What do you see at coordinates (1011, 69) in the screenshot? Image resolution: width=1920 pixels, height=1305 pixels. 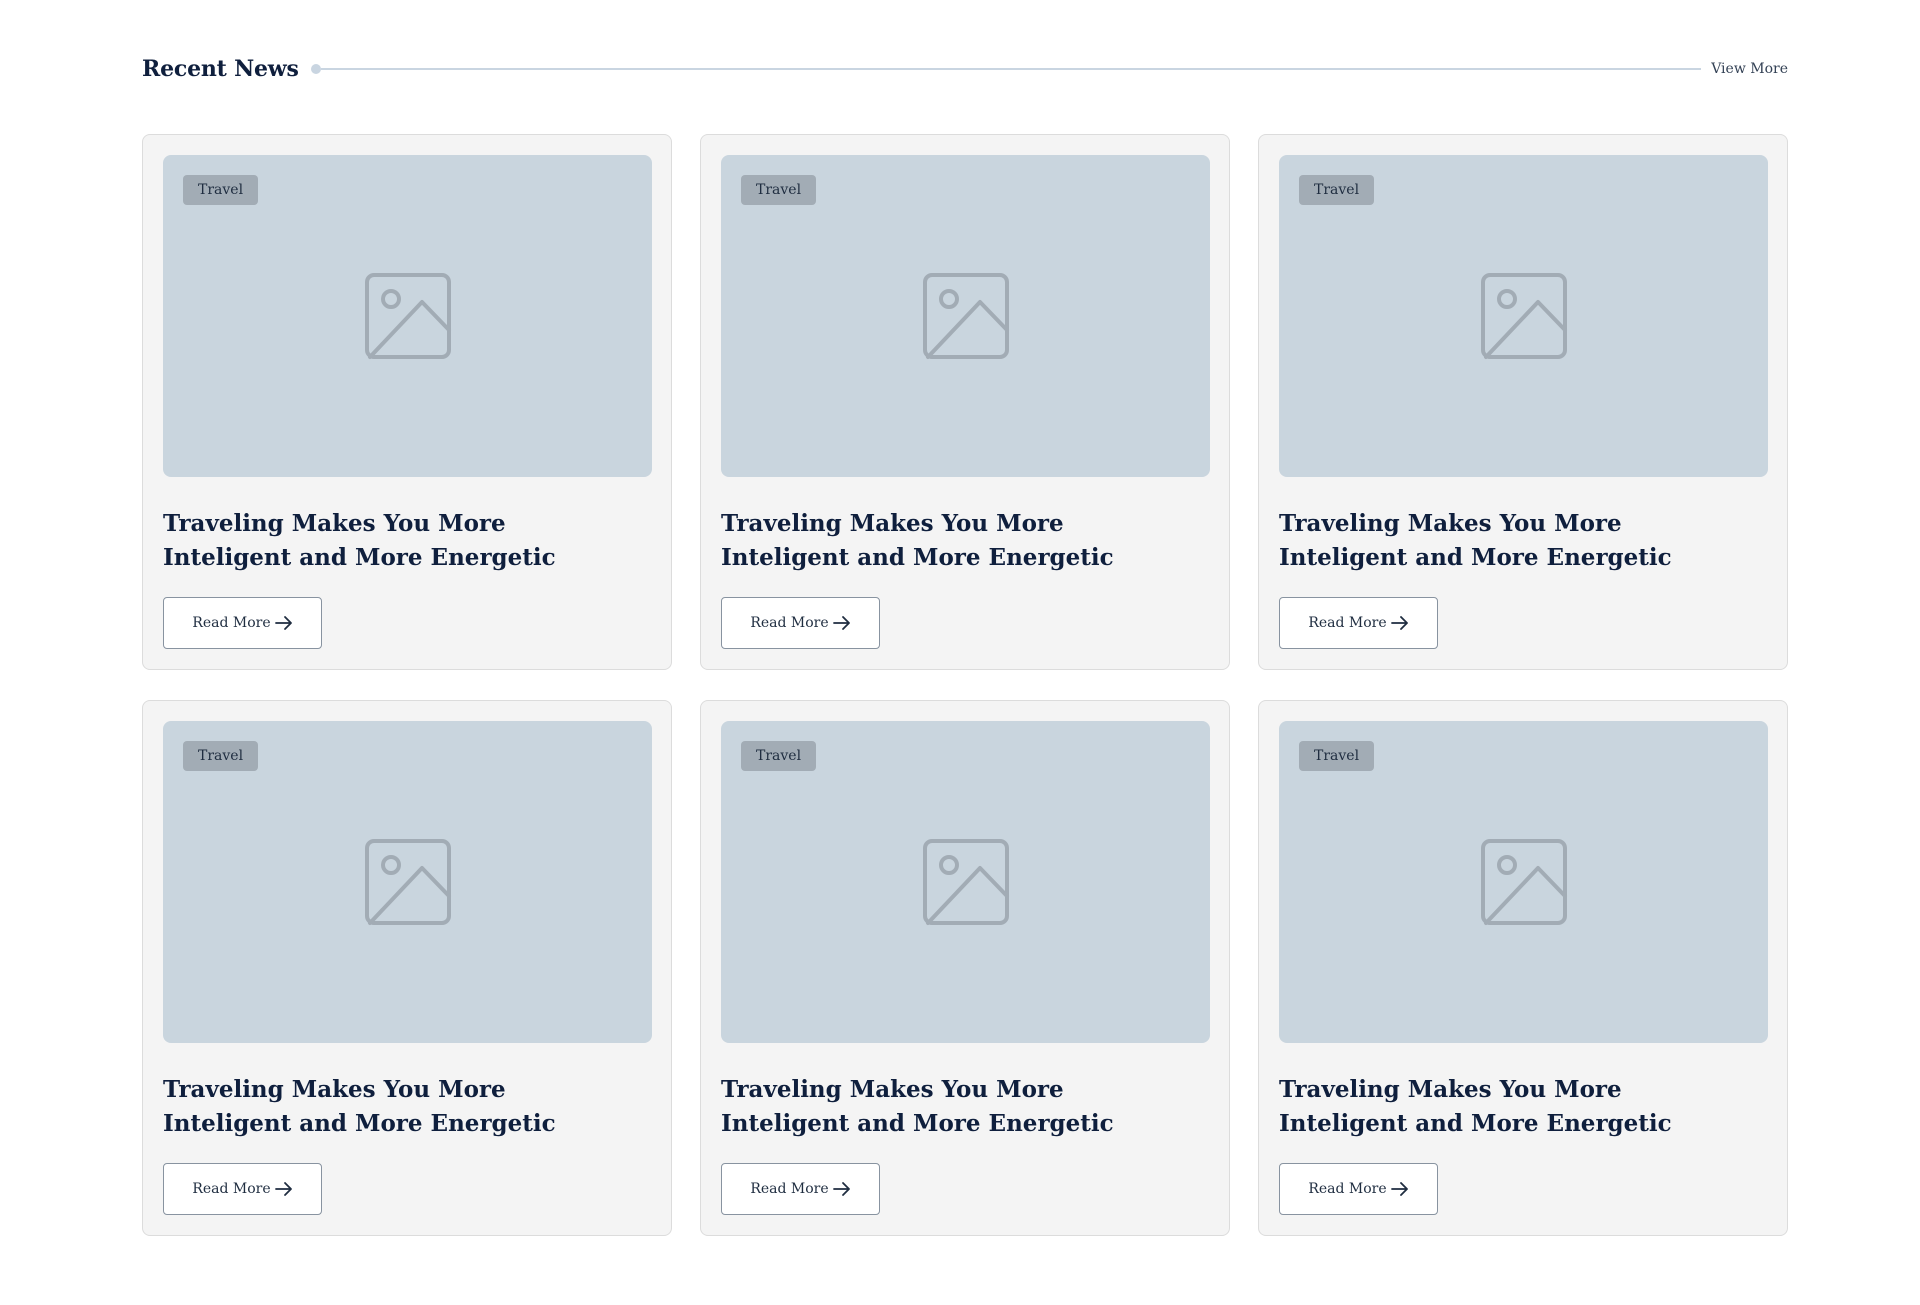 I see `divider-line` at bounding box center [1011, 69].